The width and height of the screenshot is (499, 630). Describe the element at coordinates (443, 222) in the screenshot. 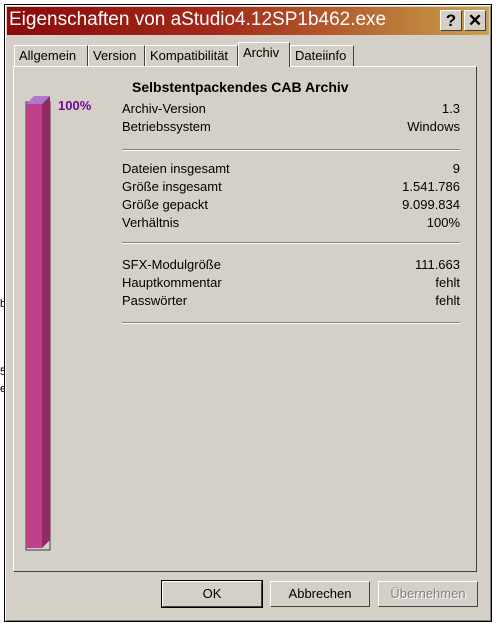

I see `info-value: 100%` at that location.